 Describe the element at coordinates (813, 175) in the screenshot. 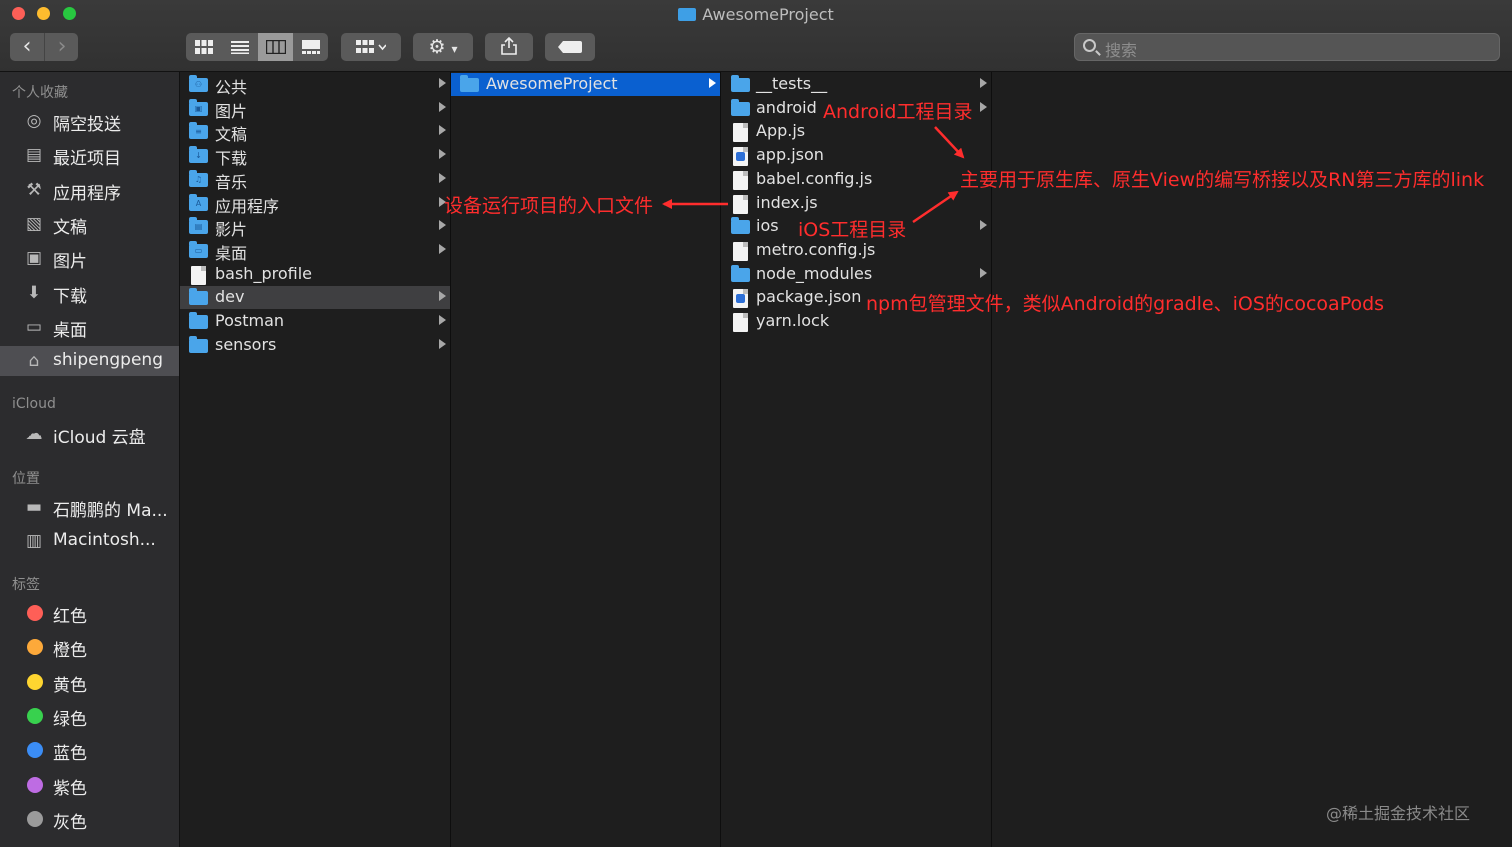

I see `annotation-arrows` at that location.